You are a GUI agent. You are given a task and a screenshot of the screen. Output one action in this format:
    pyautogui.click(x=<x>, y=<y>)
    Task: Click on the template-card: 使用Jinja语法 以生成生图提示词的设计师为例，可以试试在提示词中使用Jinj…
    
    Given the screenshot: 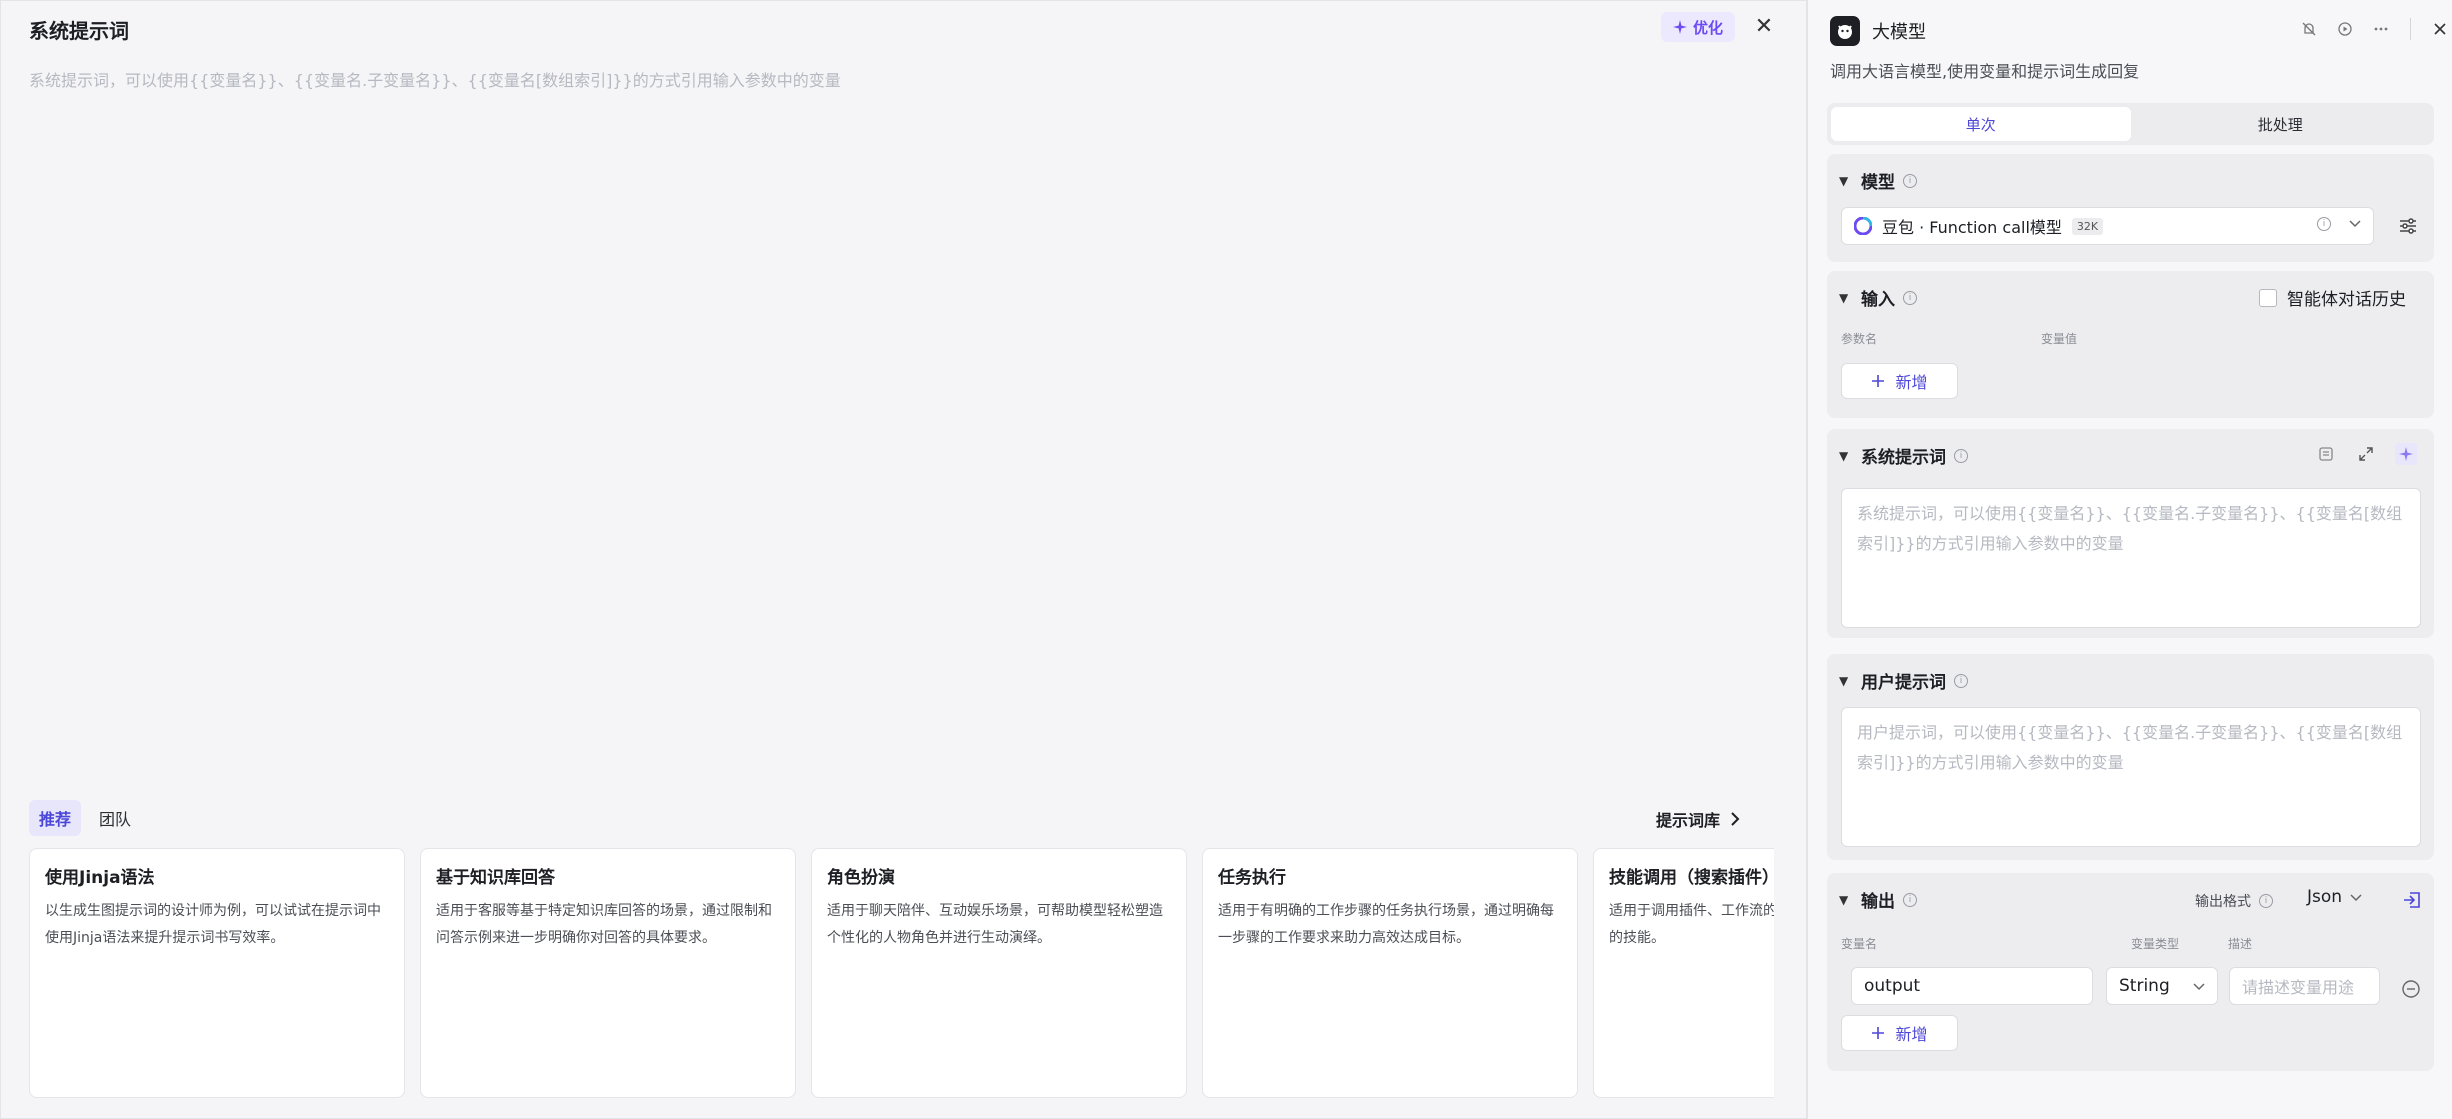 What is the action you would take?
    pyautogui.click(x=217, y=973)
    